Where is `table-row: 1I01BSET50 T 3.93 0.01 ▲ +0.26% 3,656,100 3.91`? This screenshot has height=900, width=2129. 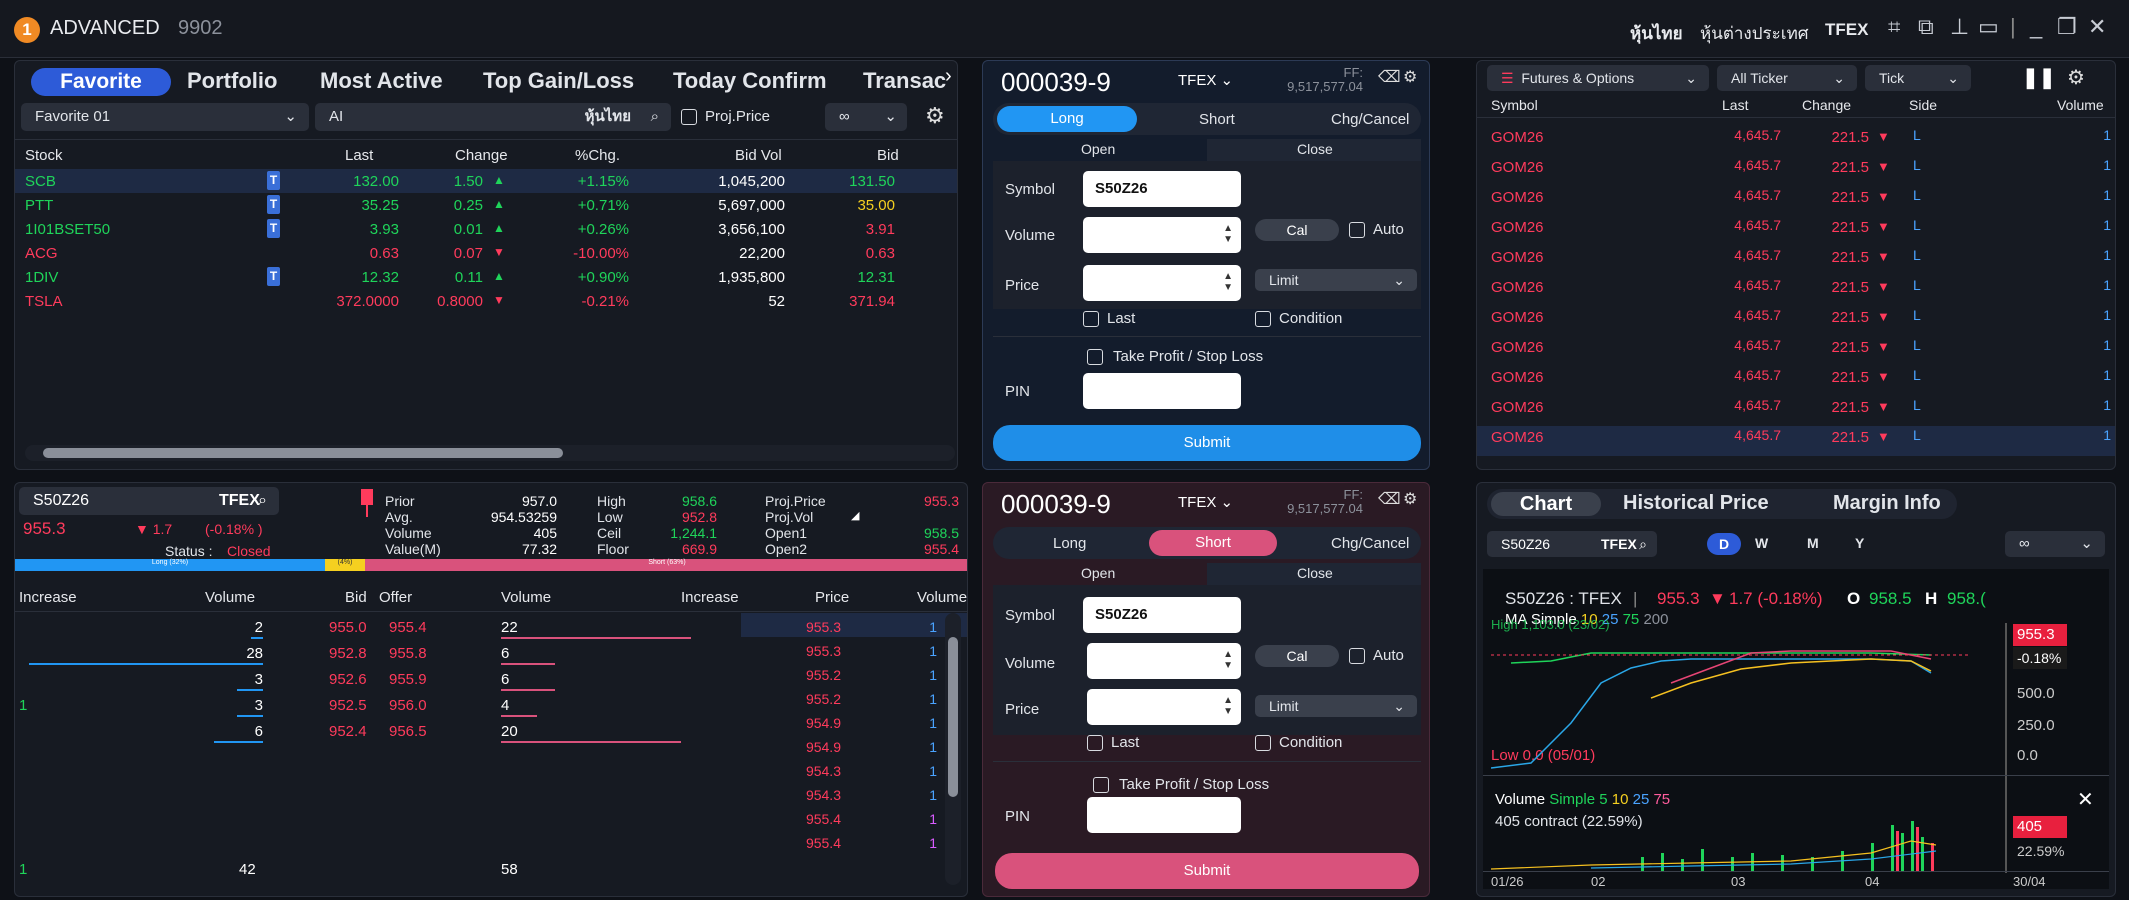 table-row: 1I01BSET50 T 3.93 0.01 ▲ +0.26% 3,656,100 3.91 is located at coordinates (486, 229).